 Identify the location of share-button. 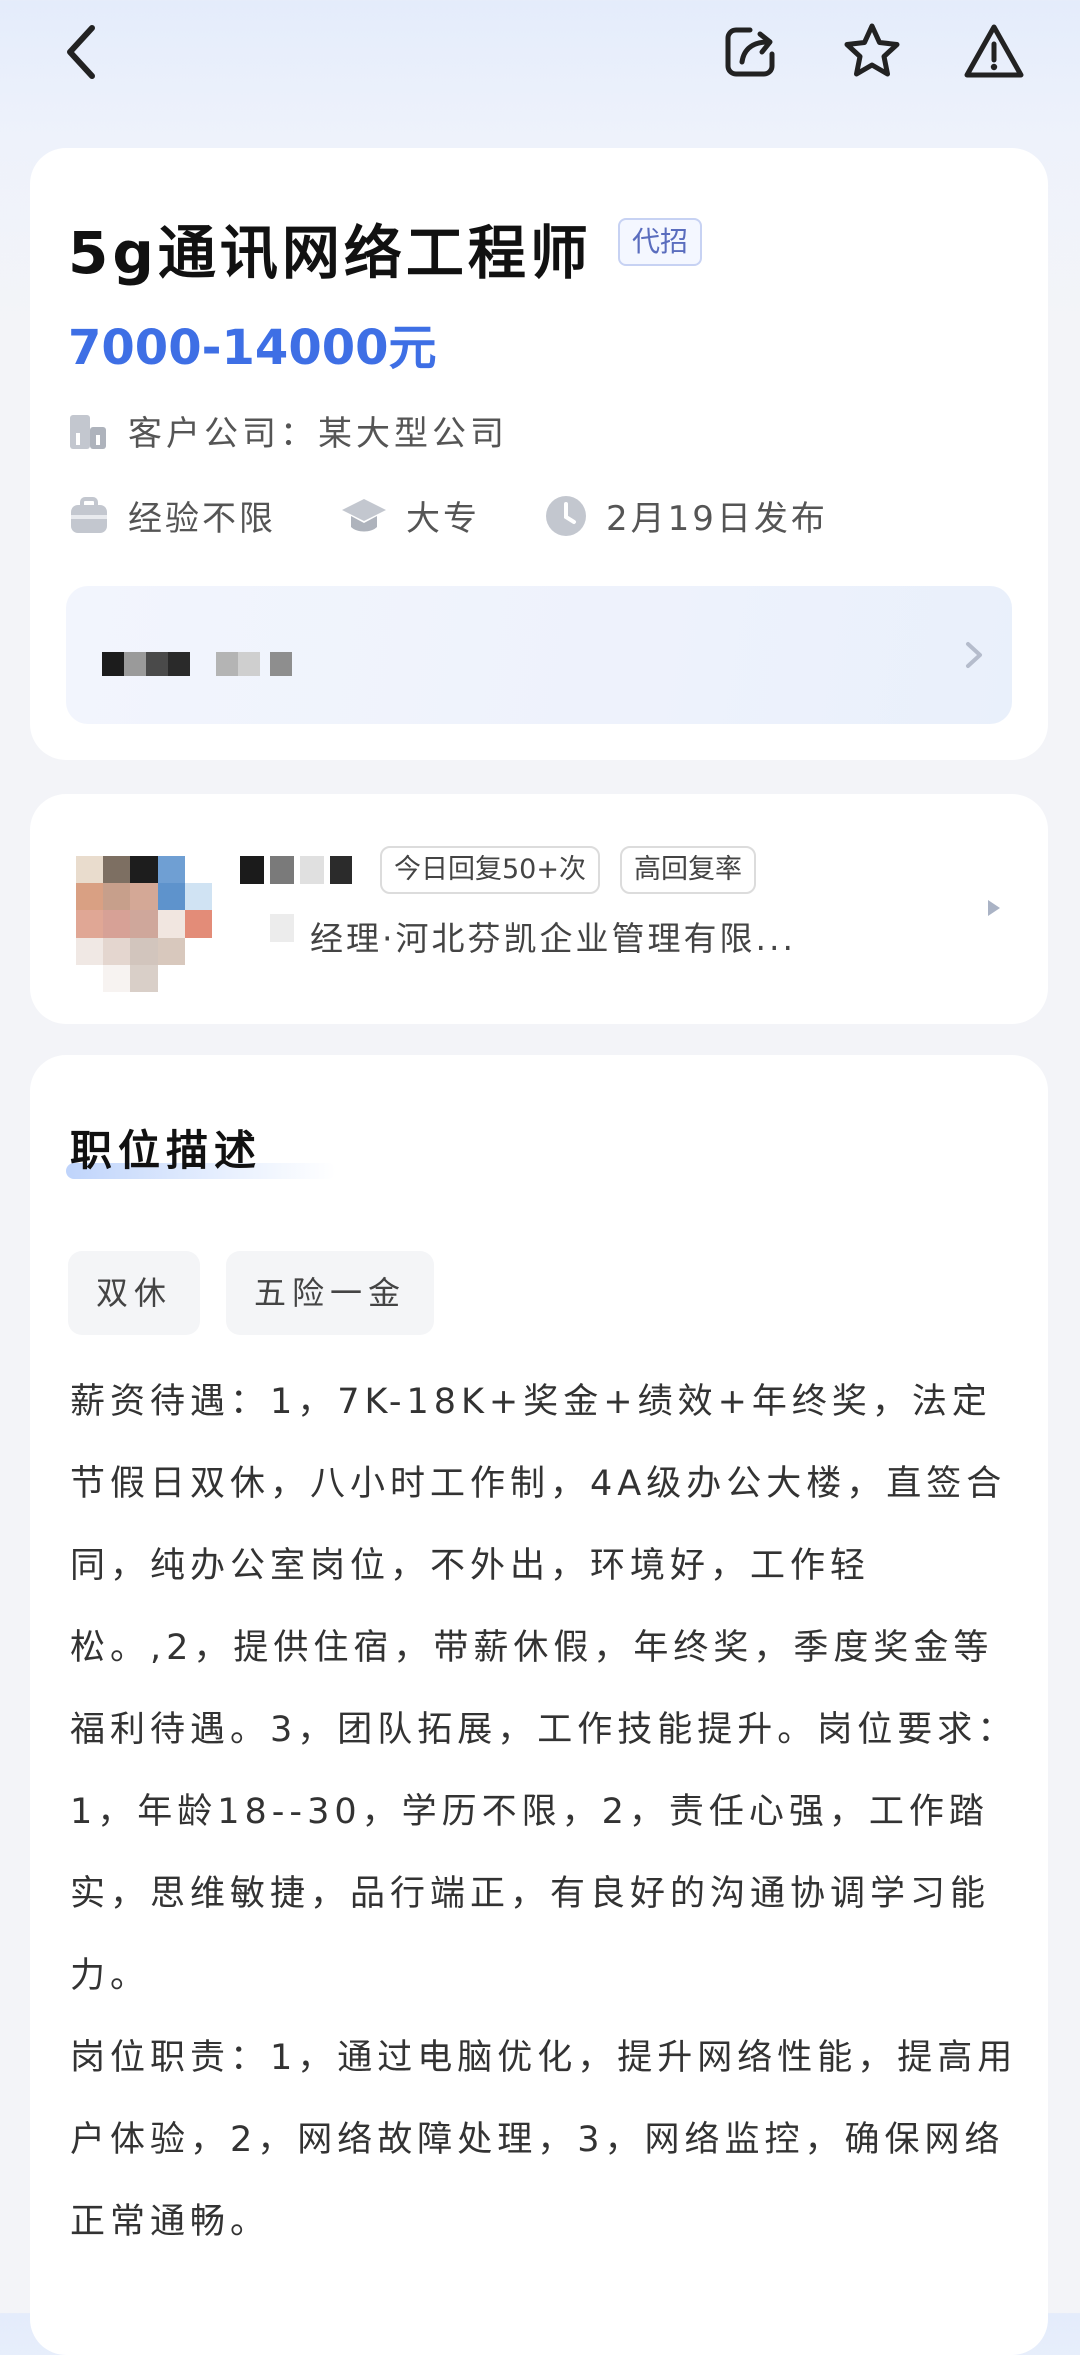
(750, 52).